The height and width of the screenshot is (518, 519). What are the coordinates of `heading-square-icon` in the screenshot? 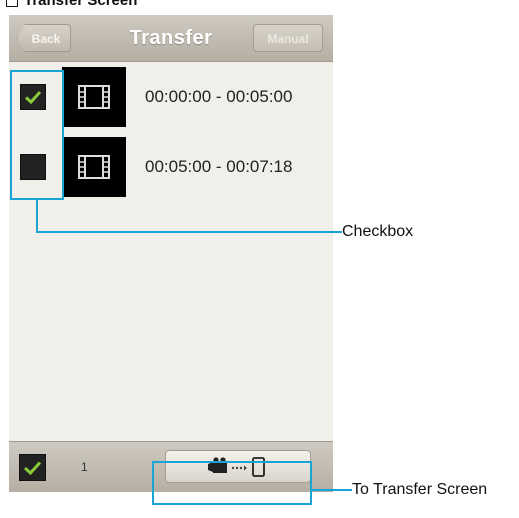 It's located at (12, 4).